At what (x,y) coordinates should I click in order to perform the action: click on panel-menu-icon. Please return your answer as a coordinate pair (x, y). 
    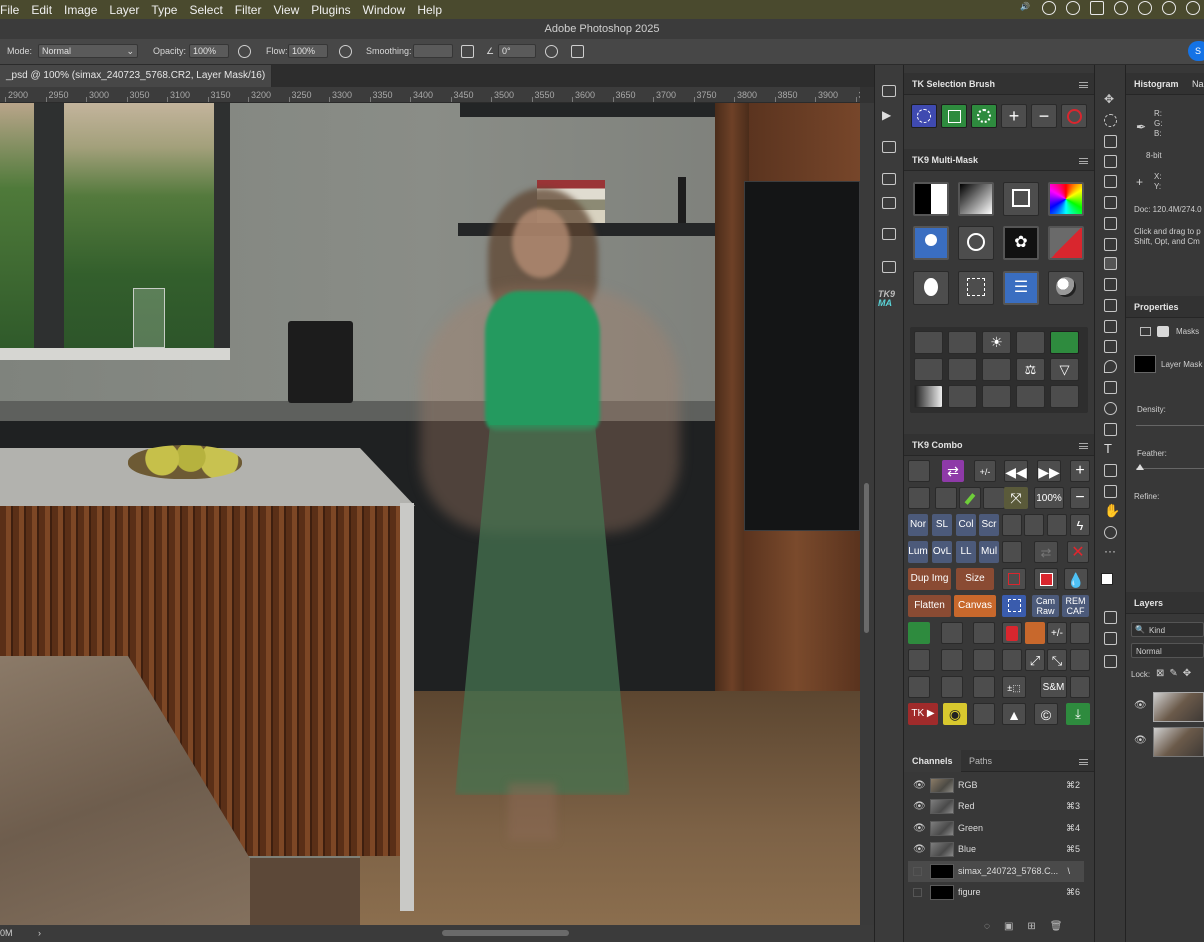
    Looking at the image, I should click on (1083, 446).